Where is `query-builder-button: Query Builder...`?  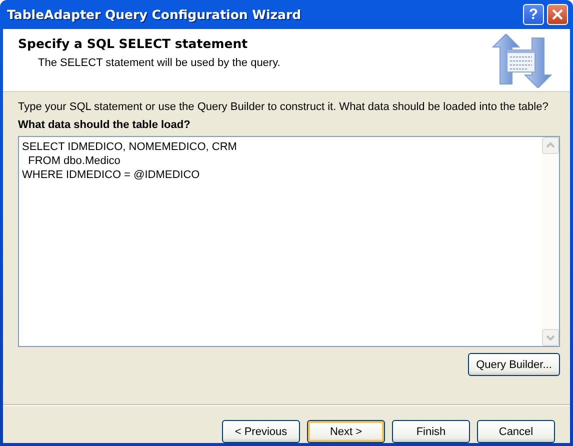 query-builder-button: Query Builder... is located at coordinates (514, 364).